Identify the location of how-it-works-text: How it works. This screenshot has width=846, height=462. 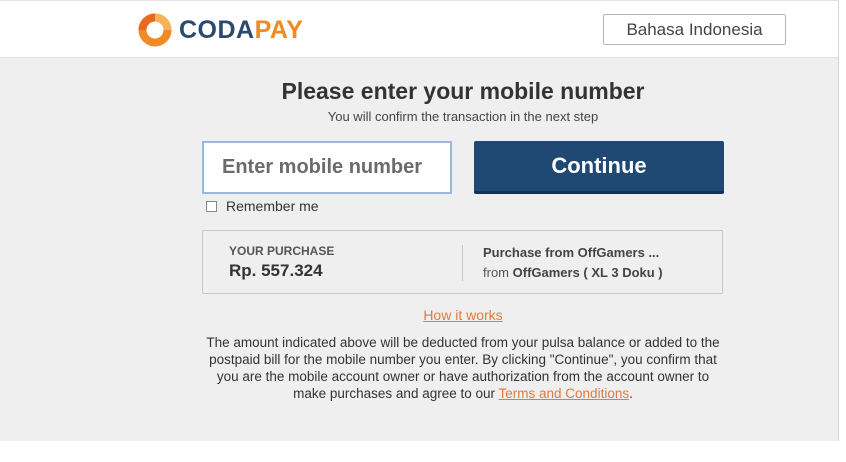
(462, 315).